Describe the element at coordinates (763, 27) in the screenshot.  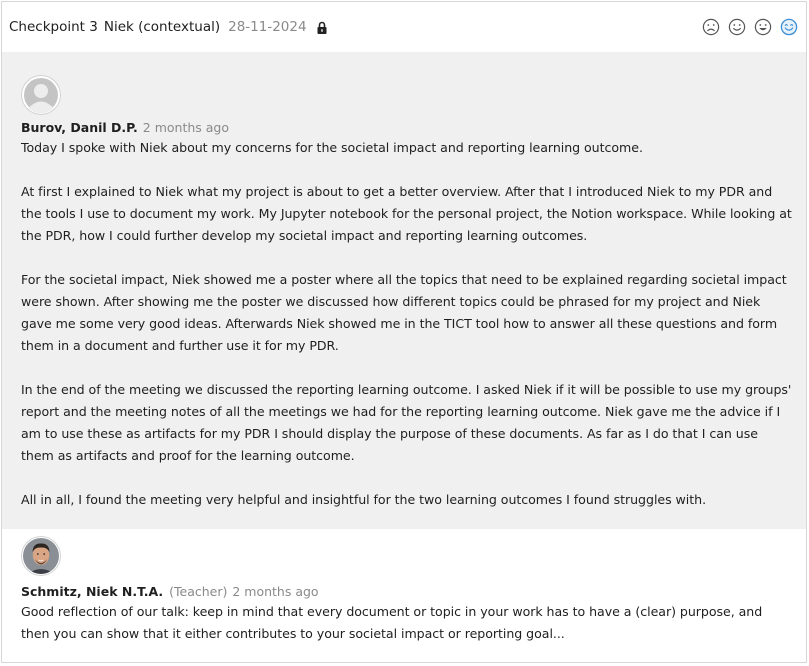
I see `happy-face-icon` at that location.